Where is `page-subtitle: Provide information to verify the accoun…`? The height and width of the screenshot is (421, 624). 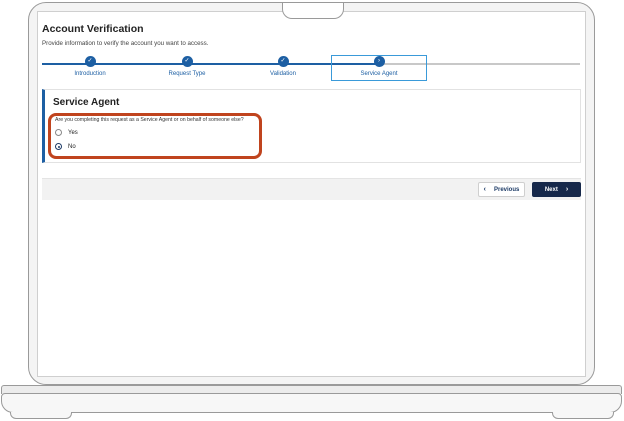 page-subtitle: Provide information to verify the accoun… is located at coordinates (125, 43).